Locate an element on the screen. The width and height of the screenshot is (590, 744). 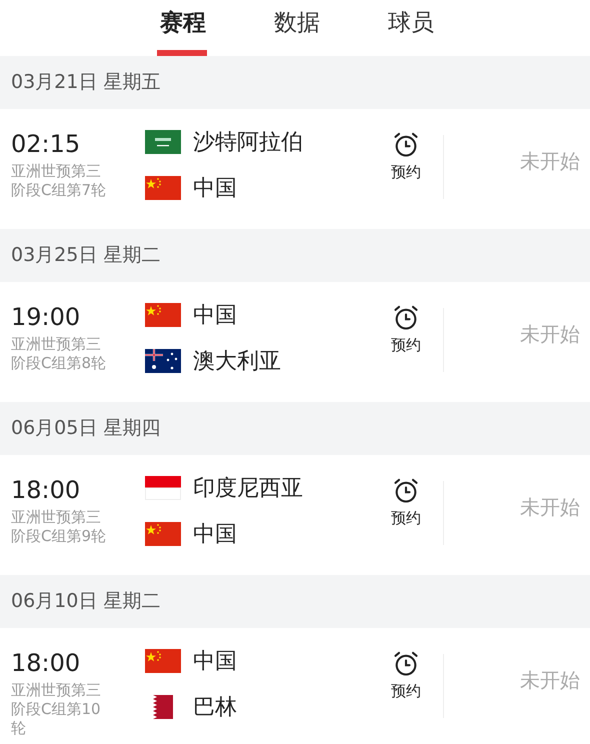
date-header: 06月10日 星期二 is located at coordinates (295, 601).